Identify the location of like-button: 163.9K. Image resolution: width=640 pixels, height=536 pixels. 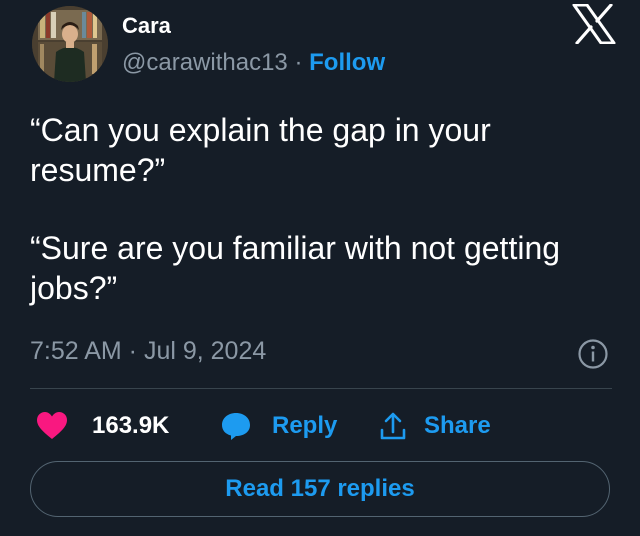
(102, 426).